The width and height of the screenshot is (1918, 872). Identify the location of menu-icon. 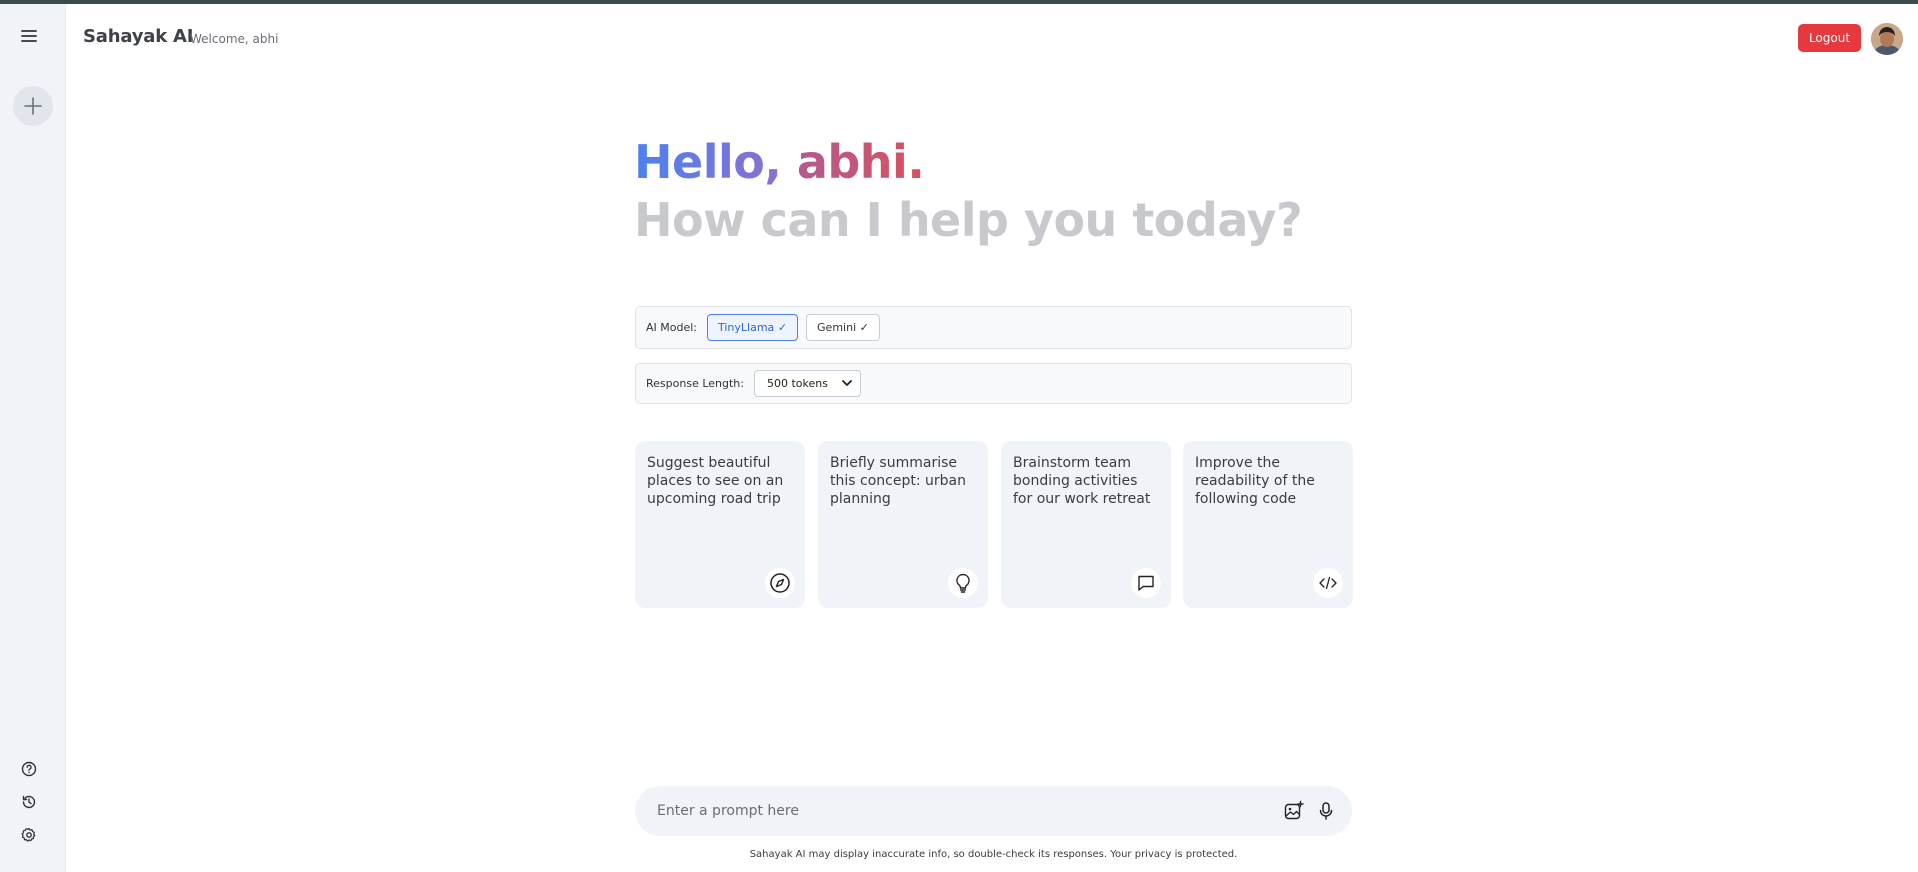
(29, 36).